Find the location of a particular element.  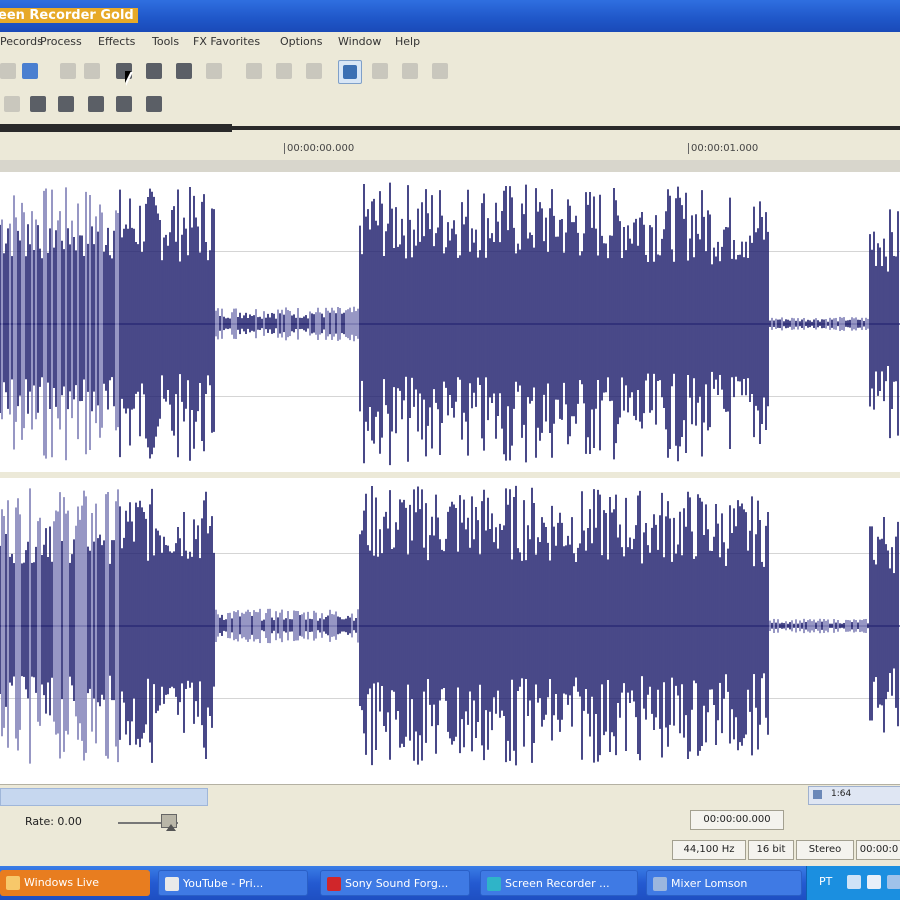

status-channels: Stereo is located at coordinates (825, 850).